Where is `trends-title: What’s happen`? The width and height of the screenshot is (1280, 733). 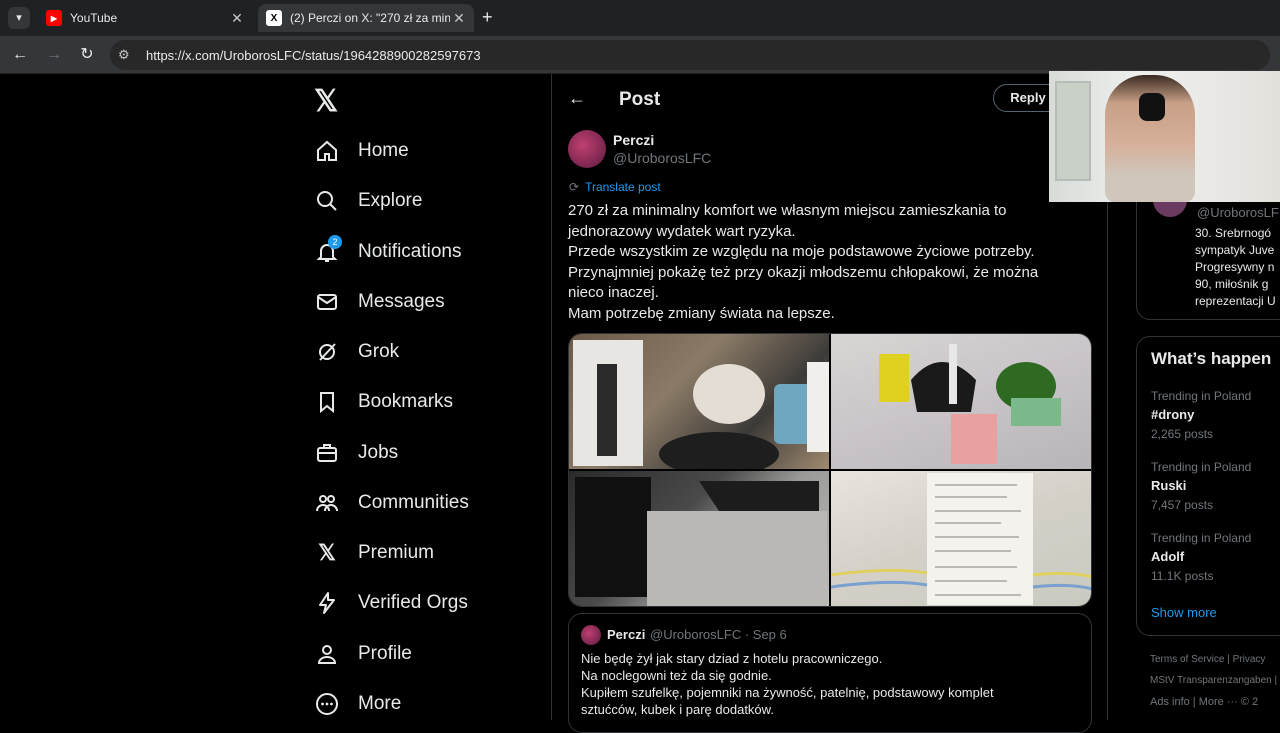 trends-title: What’s happen is located at coordinates (1211, 358).